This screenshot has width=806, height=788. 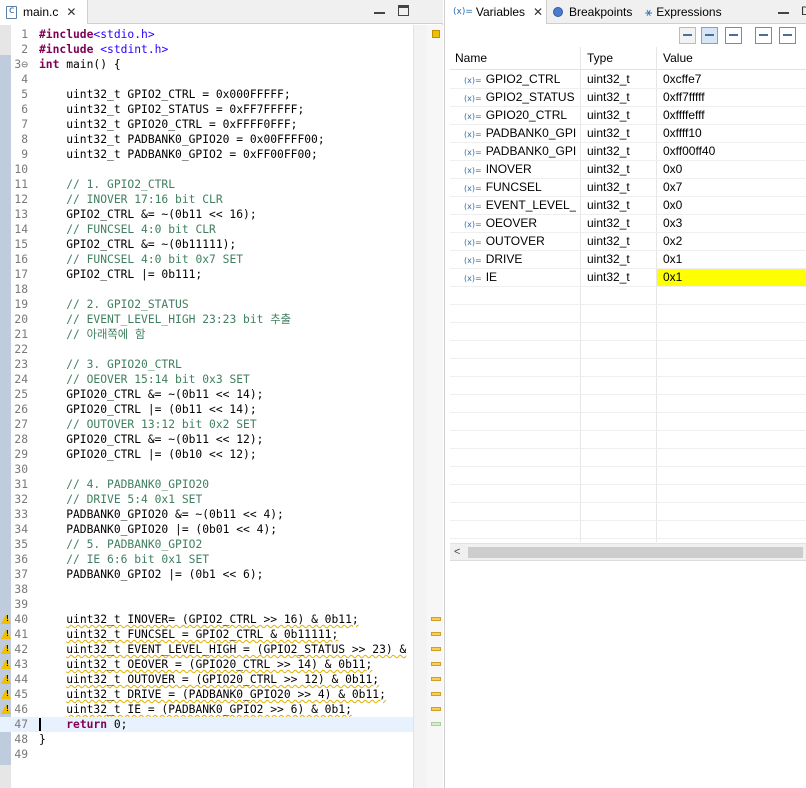 What do you see at coordinates (206, 499) in the screenshot?
I see `code-line: 32 // DRIVE 5:4 0x1 SET` at bounding box center [206, 499].